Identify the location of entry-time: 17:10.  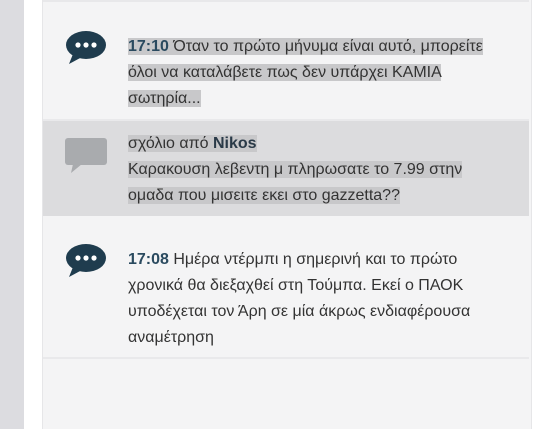
(148, 46).